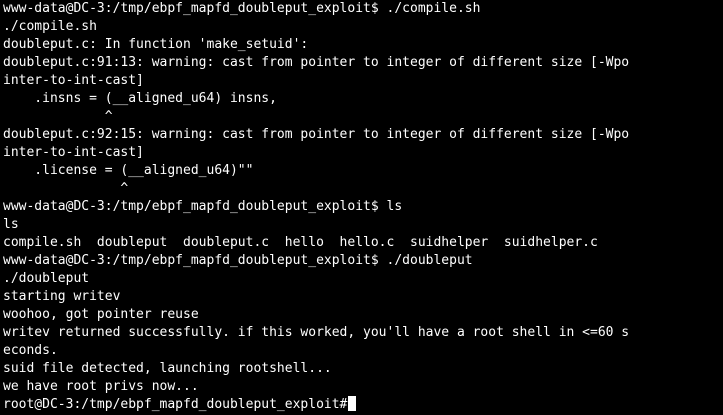 Image resolution: width=723 pixels, height=415 pixels. What do you see at coordinates (46, 278) in the screenshot?
I see `terminal-line: ./doubleput` at bounding box center [46, 278].